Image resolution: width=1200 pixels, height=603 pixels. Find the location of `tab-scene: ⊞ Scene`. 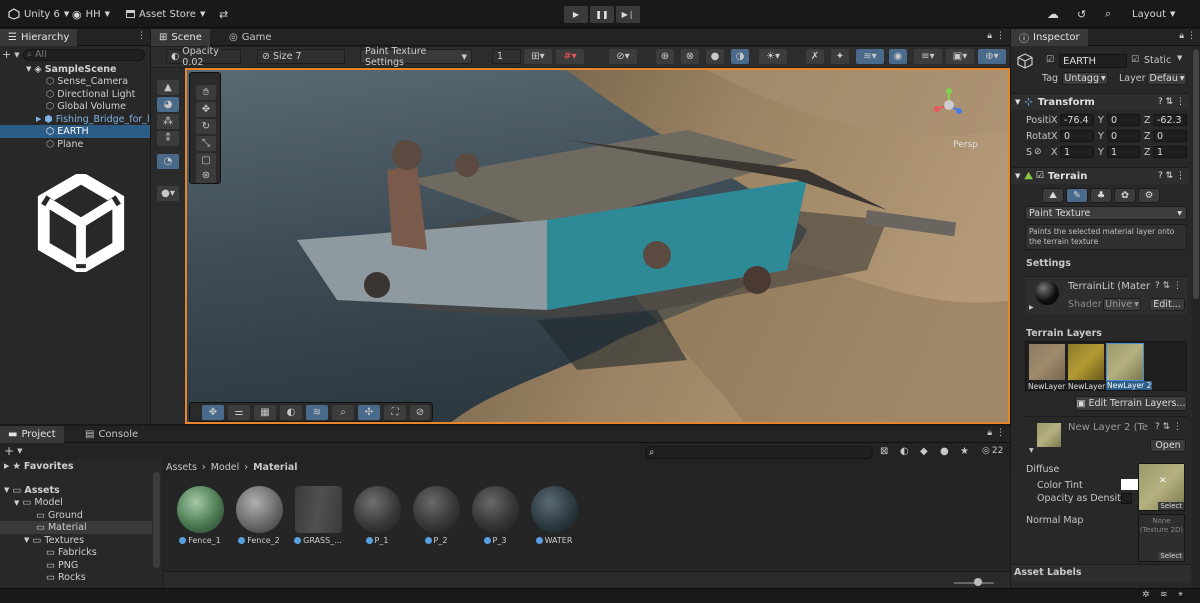

tab-scene: ⊞ Scene is located at coordinates (180, 37).